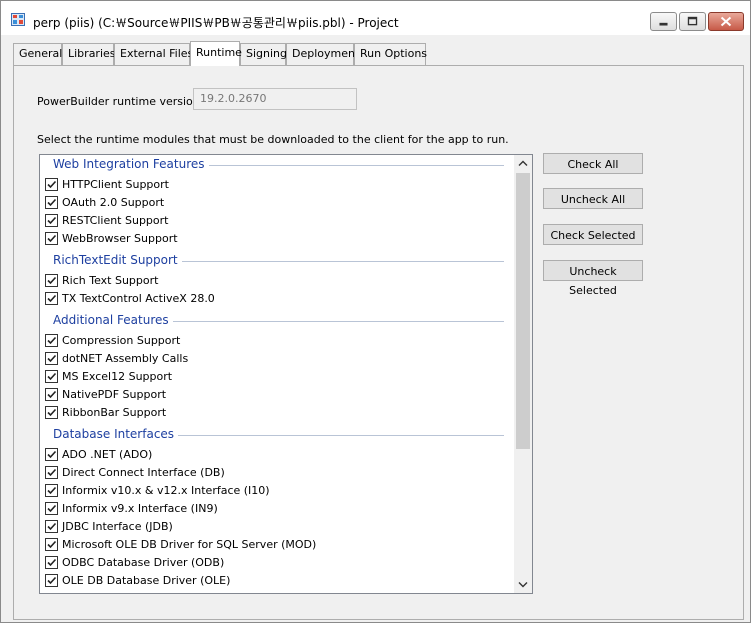 This screenshot has width=751, height=623. I want to click on check-selected-button: Check Selected, so click(593, 234).